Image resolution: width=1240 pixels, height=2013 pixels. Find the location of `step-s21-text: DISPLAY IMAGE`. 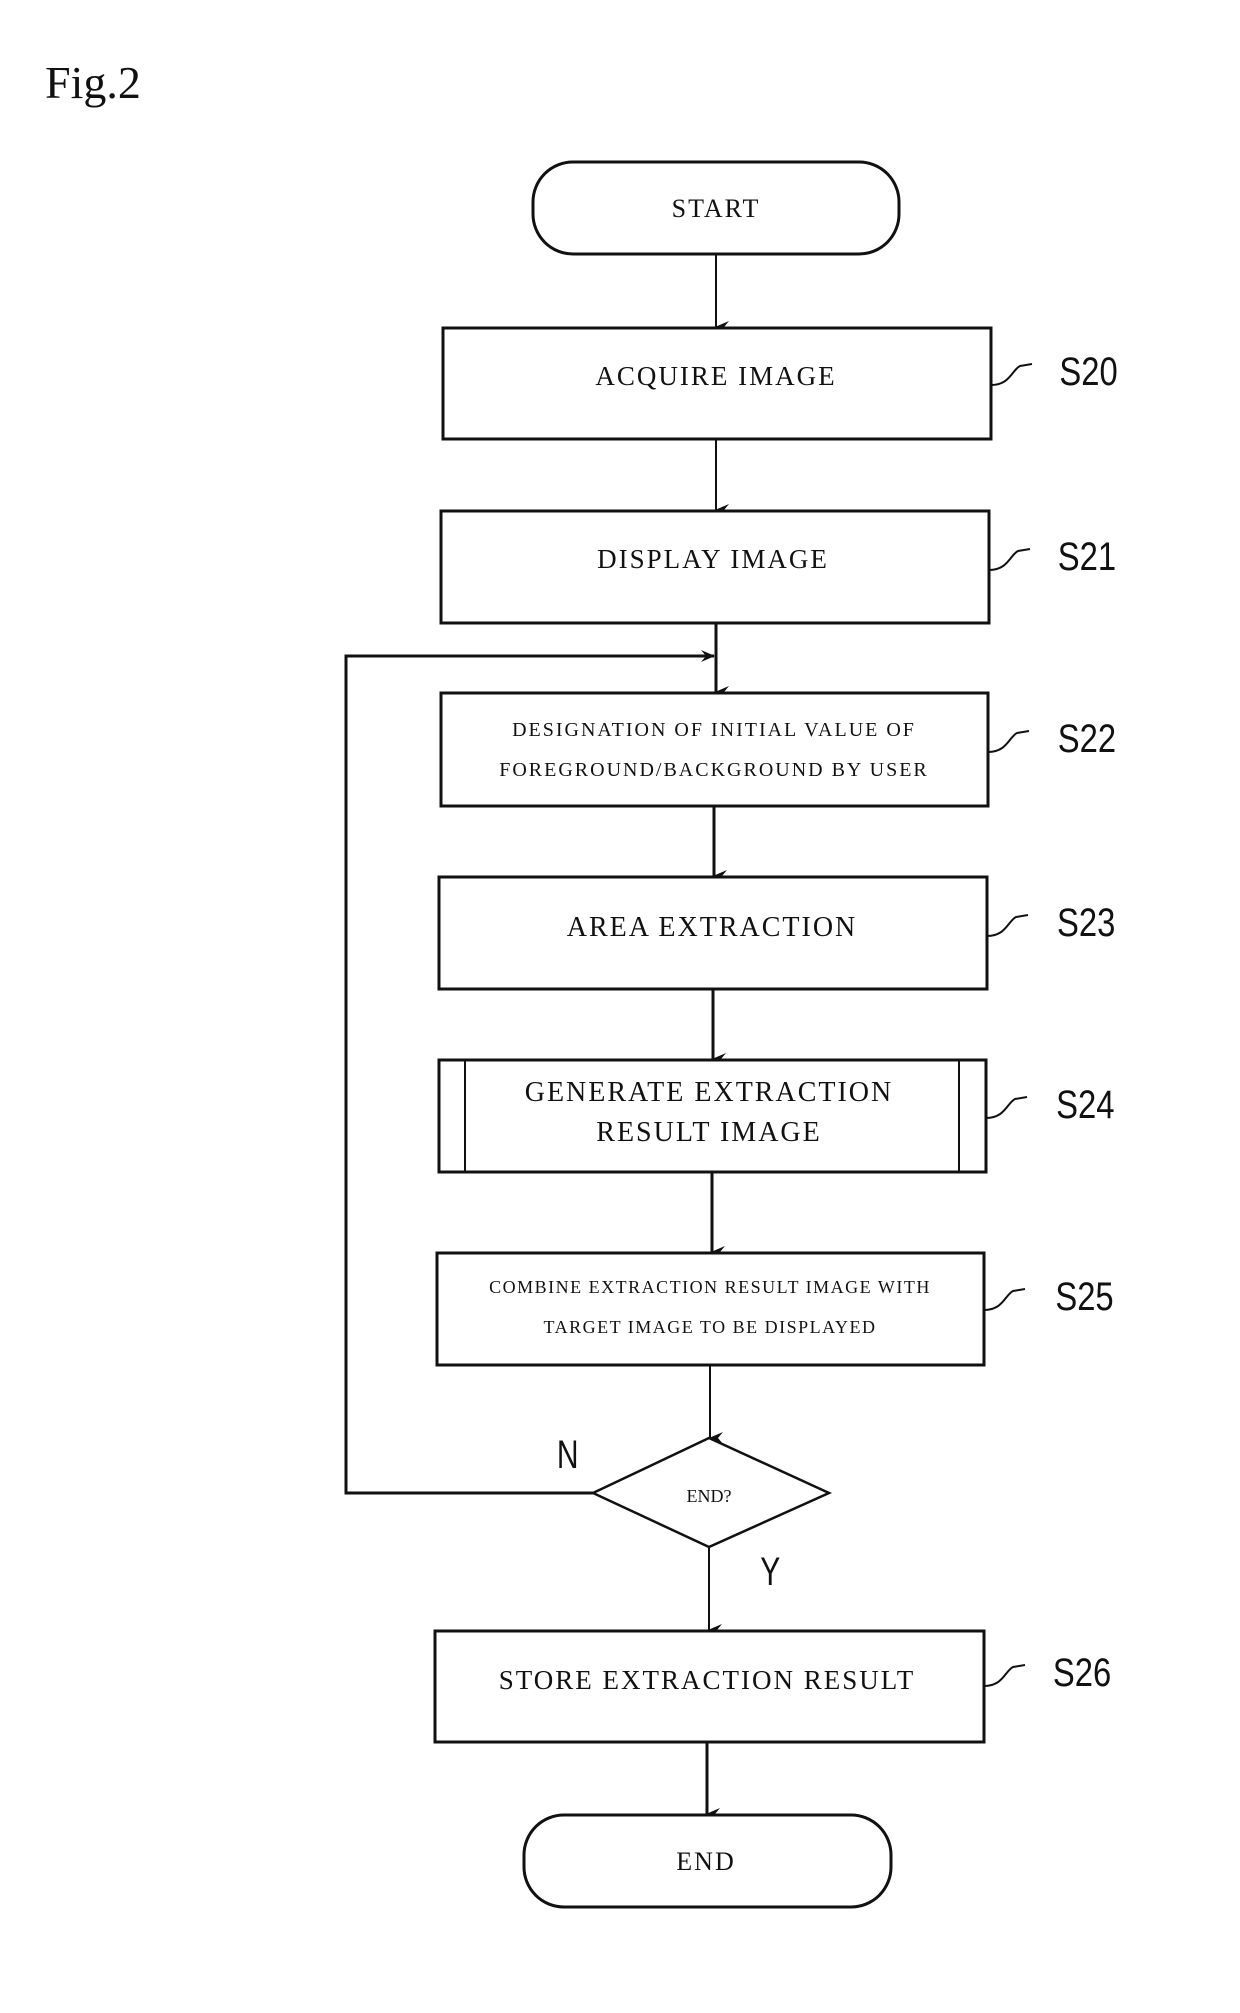

step-s21-text: DISPLAY IMAGE is located at coordinates (713, 559).